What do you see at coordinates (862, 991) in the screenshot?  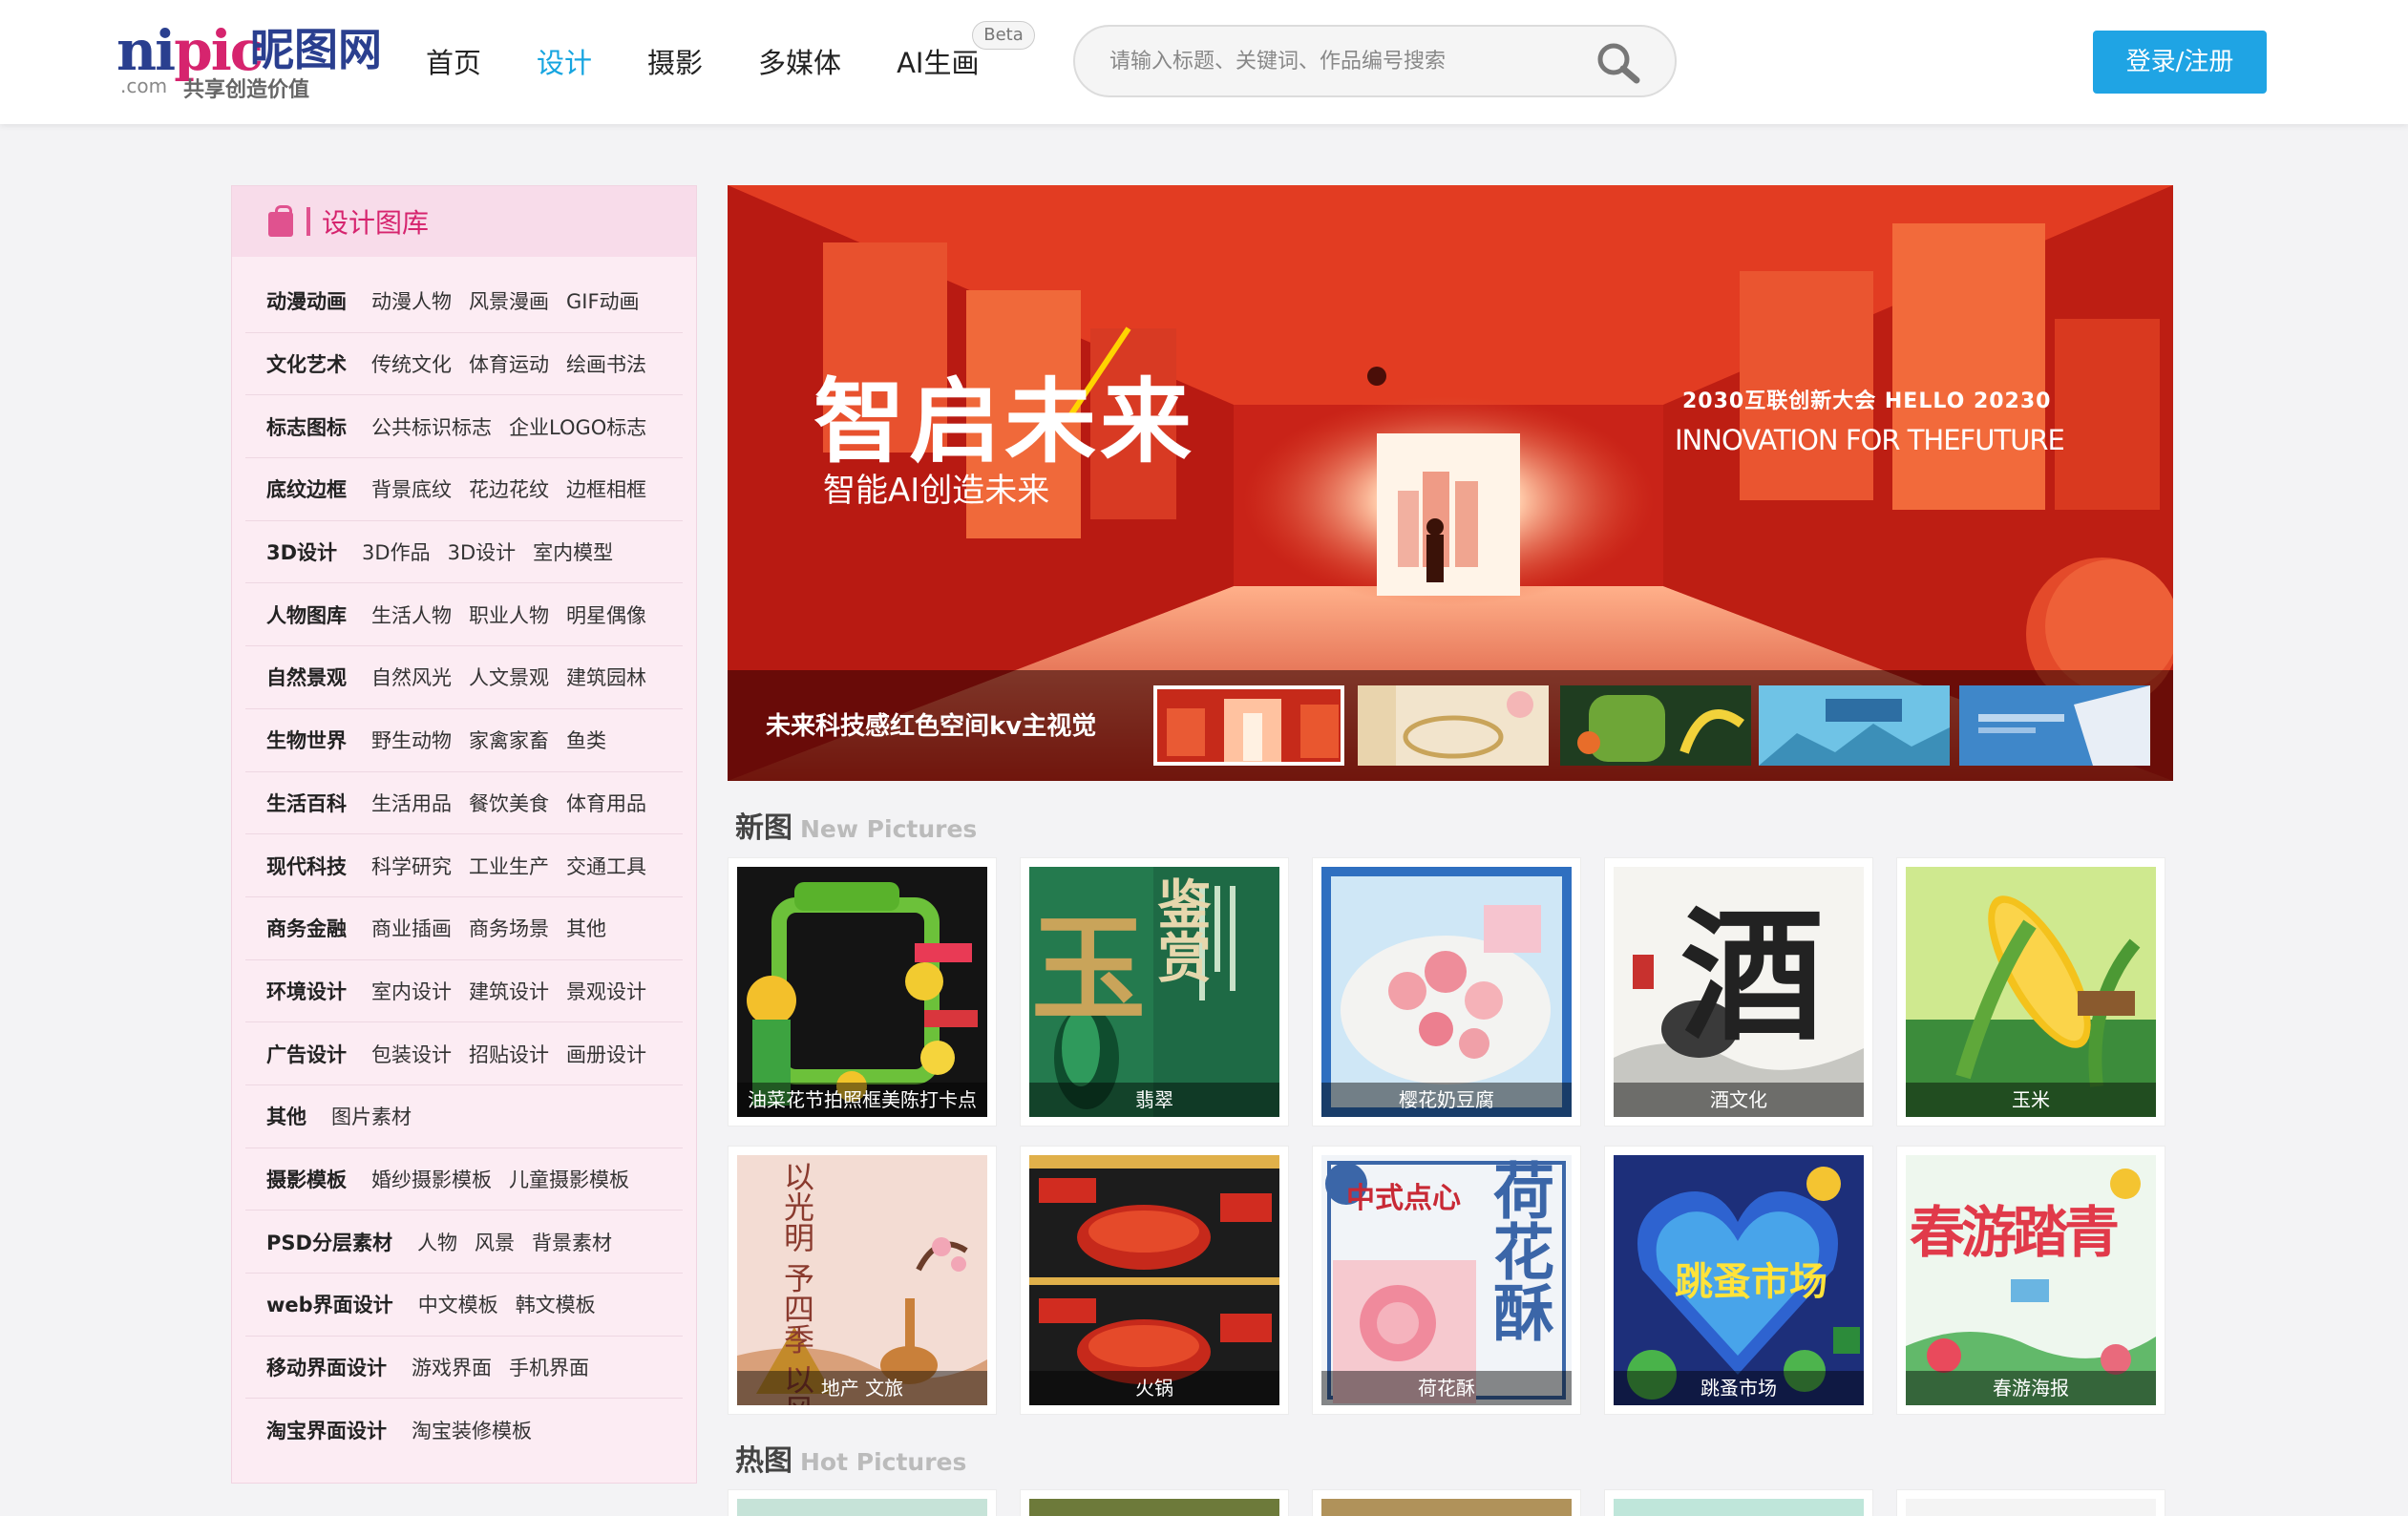 I see `picture-card: 油菜花节拍照框美陈打卡点` at bounding box center [862, 991].